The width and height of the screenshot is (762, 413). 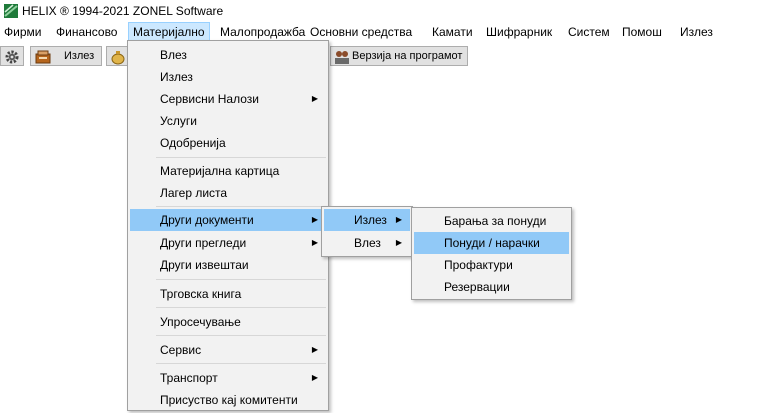 What do you see at coordinates (22, 32) in the screenshot?
I see `menu-firmi: Фирми` at bounding box center [22, 32].